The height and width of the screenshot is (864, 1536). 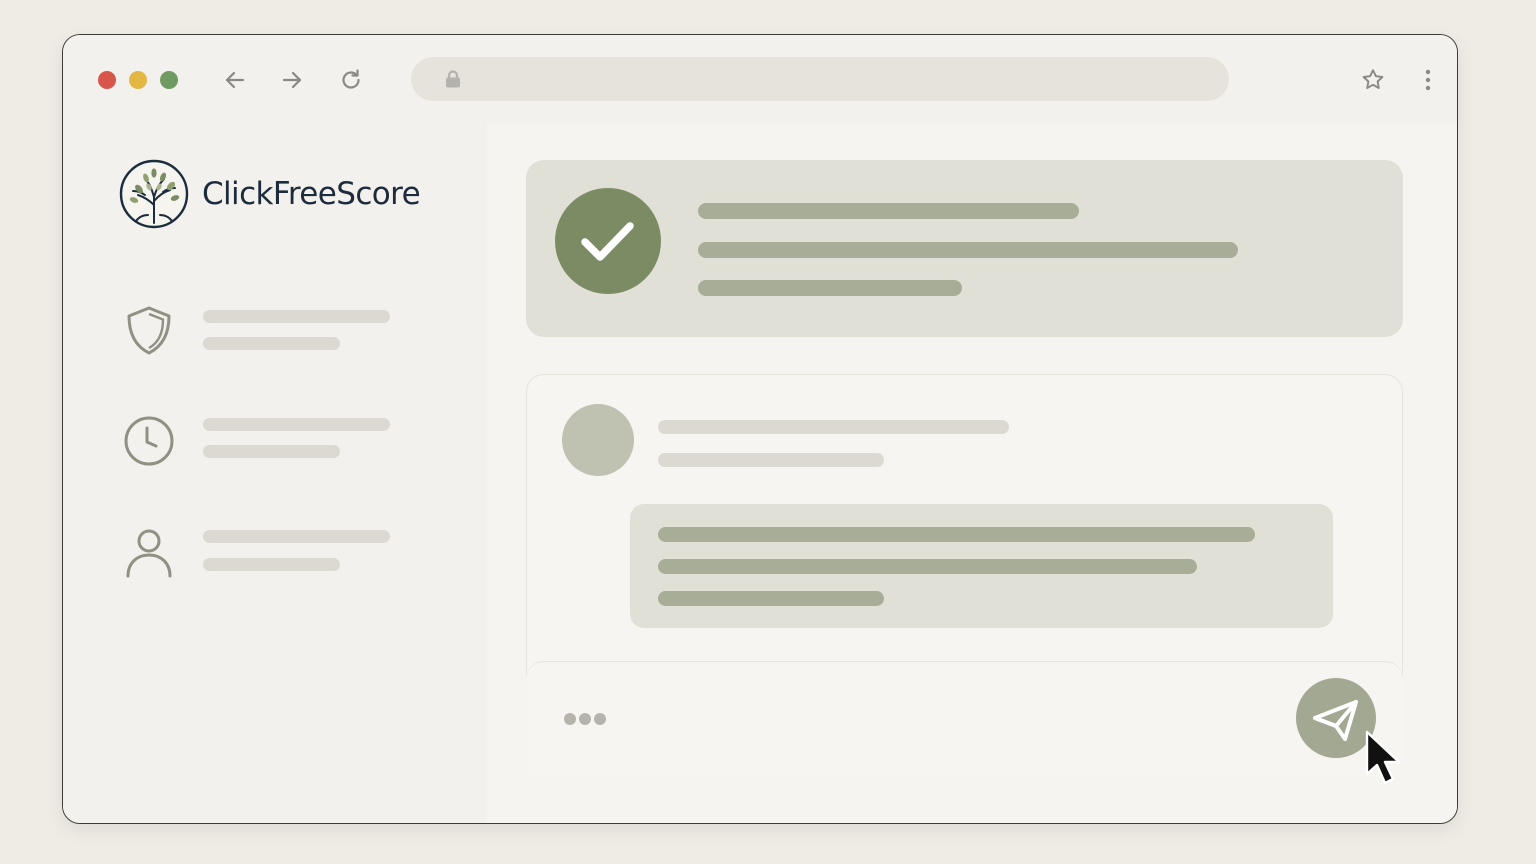 What do you see at coordinates (598, 440) in the screenshot?
I see `avatar` at bounding box center [598, 440].